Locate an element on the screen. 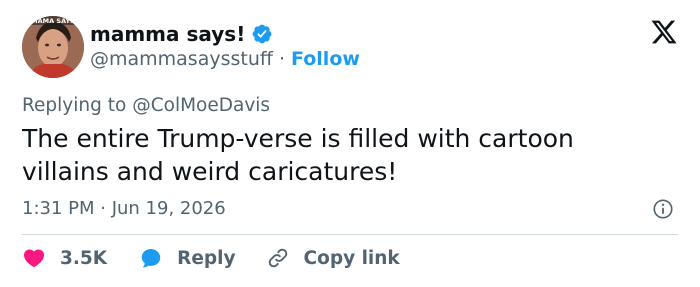 The height and width of the screenshot is (287, 700). copy-link-button: Copy link is located at coordinates (333, 258).